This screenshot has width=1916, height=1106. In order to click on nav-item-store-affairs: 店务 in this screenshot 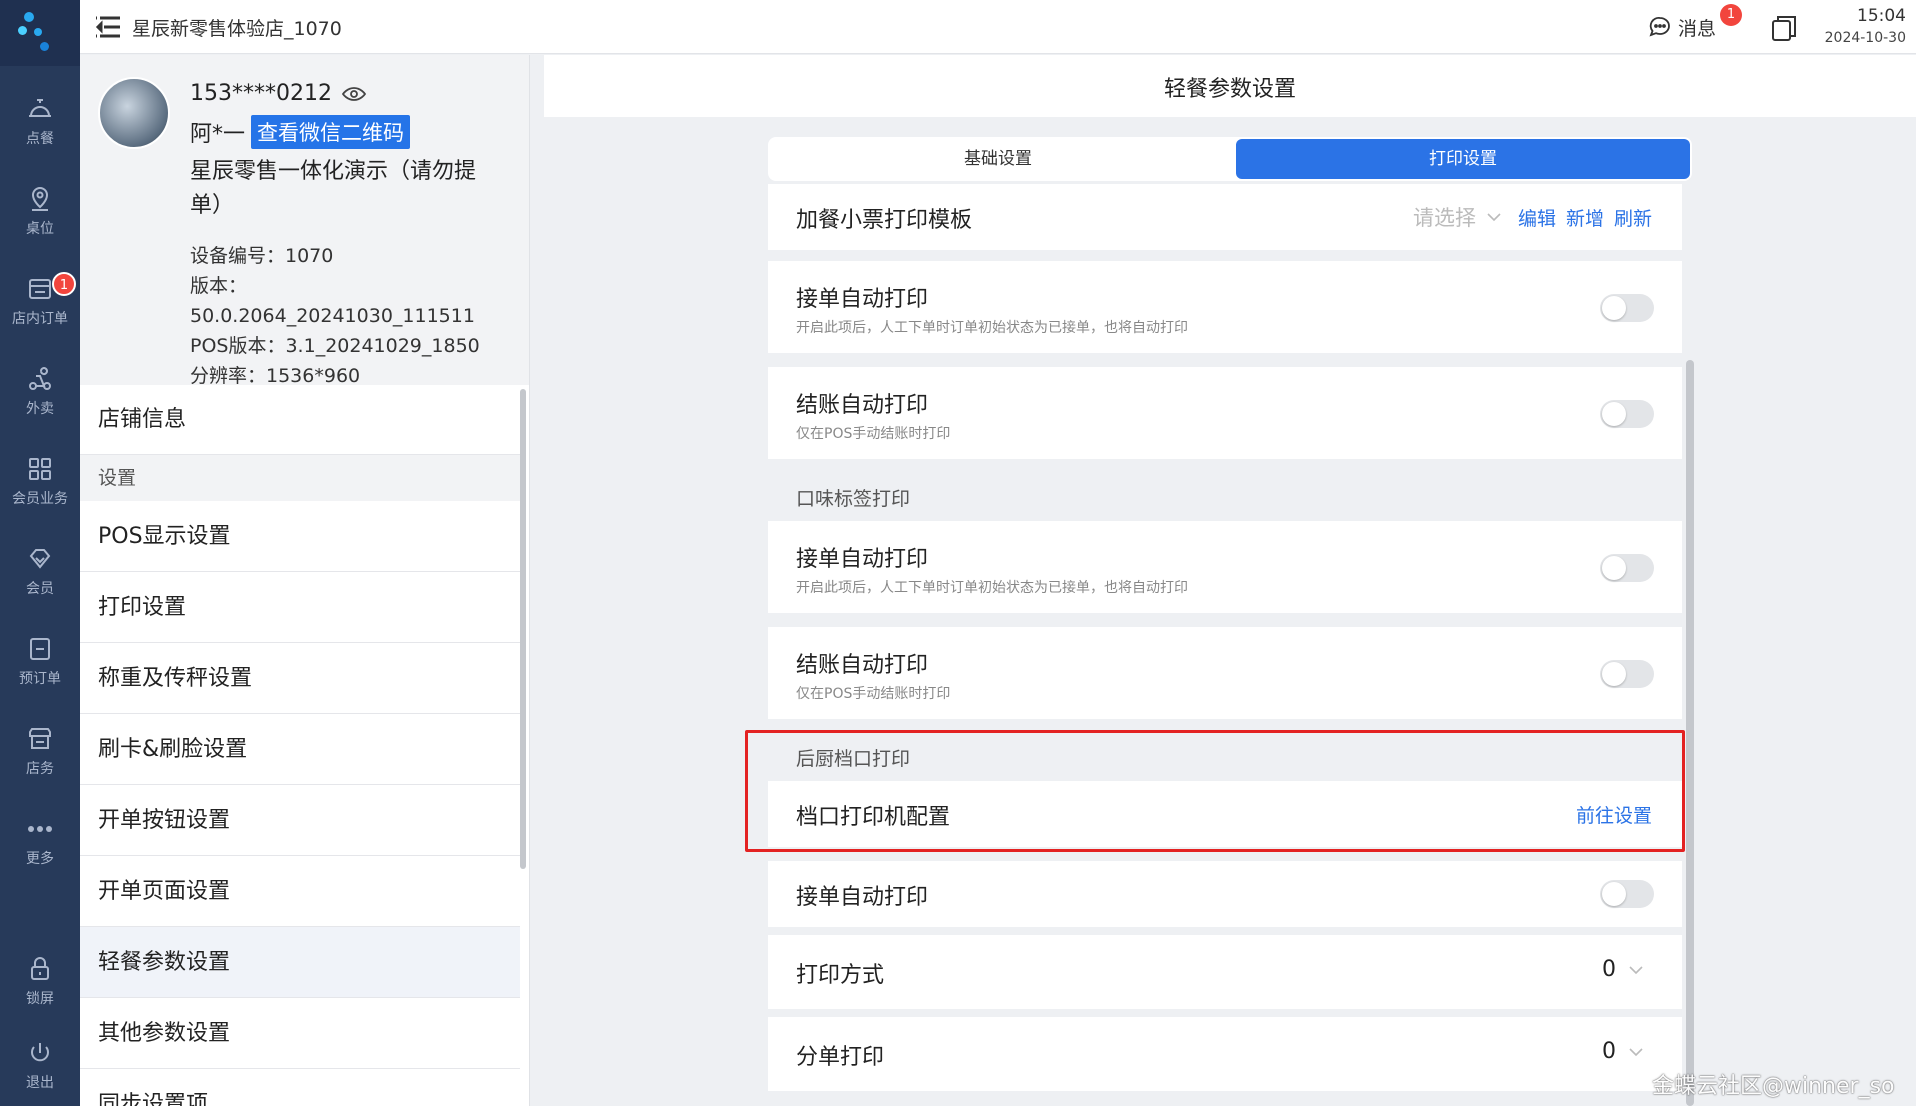, I will do `click(40, 750)`.